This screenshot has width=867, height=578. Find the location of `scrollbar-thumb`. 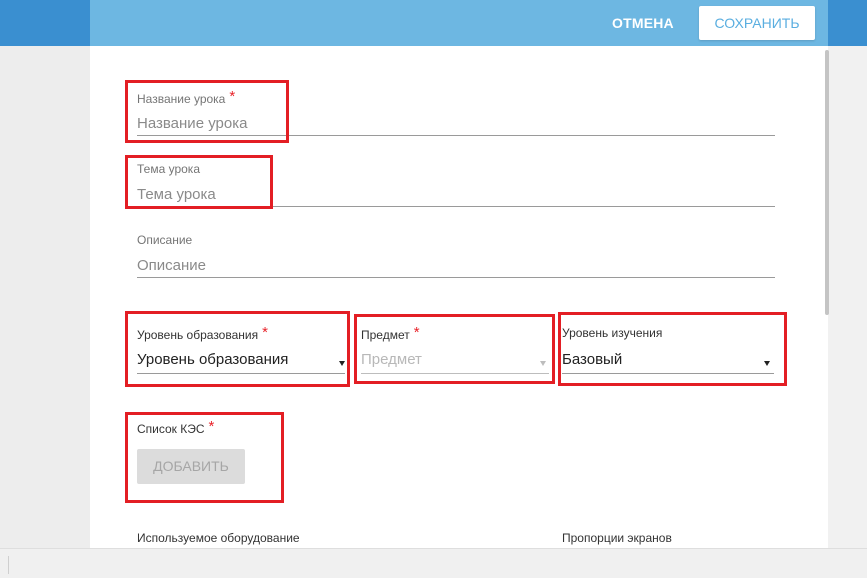

scrollbar-thumb is located at coordinates (827, 182).